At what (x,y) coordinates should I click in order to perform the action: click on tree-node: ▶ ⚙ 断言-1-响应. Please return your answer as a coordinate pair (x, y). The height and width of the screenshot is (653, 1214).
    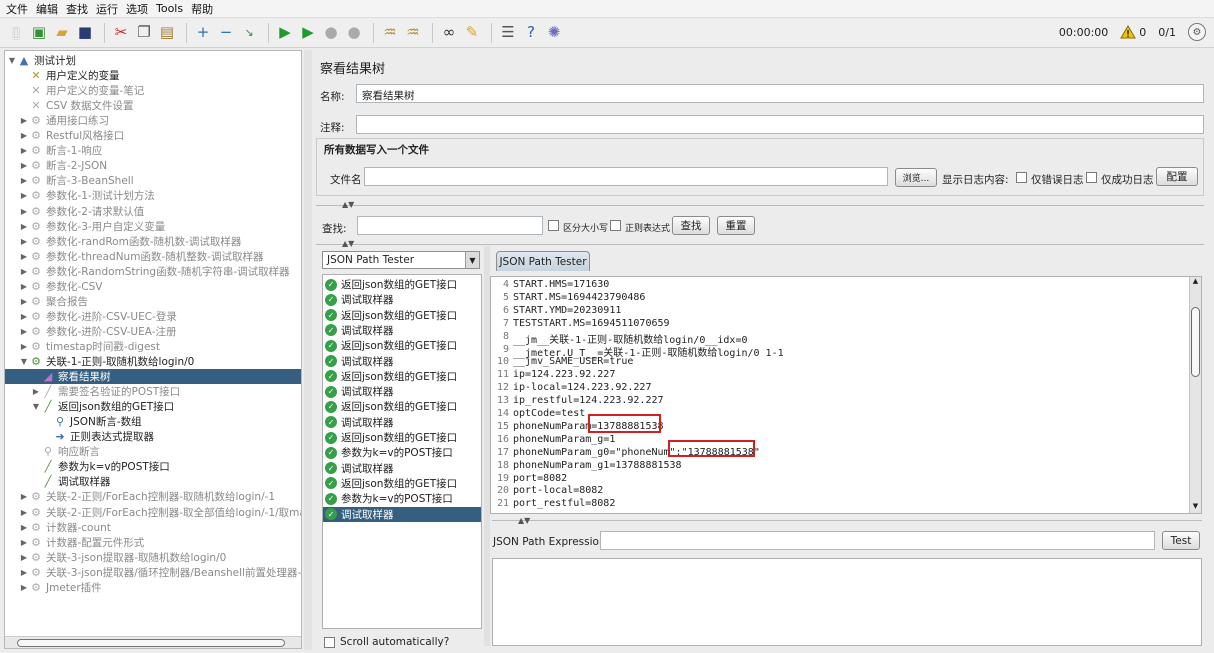
    Looking at the image, I should click on (60, 150).